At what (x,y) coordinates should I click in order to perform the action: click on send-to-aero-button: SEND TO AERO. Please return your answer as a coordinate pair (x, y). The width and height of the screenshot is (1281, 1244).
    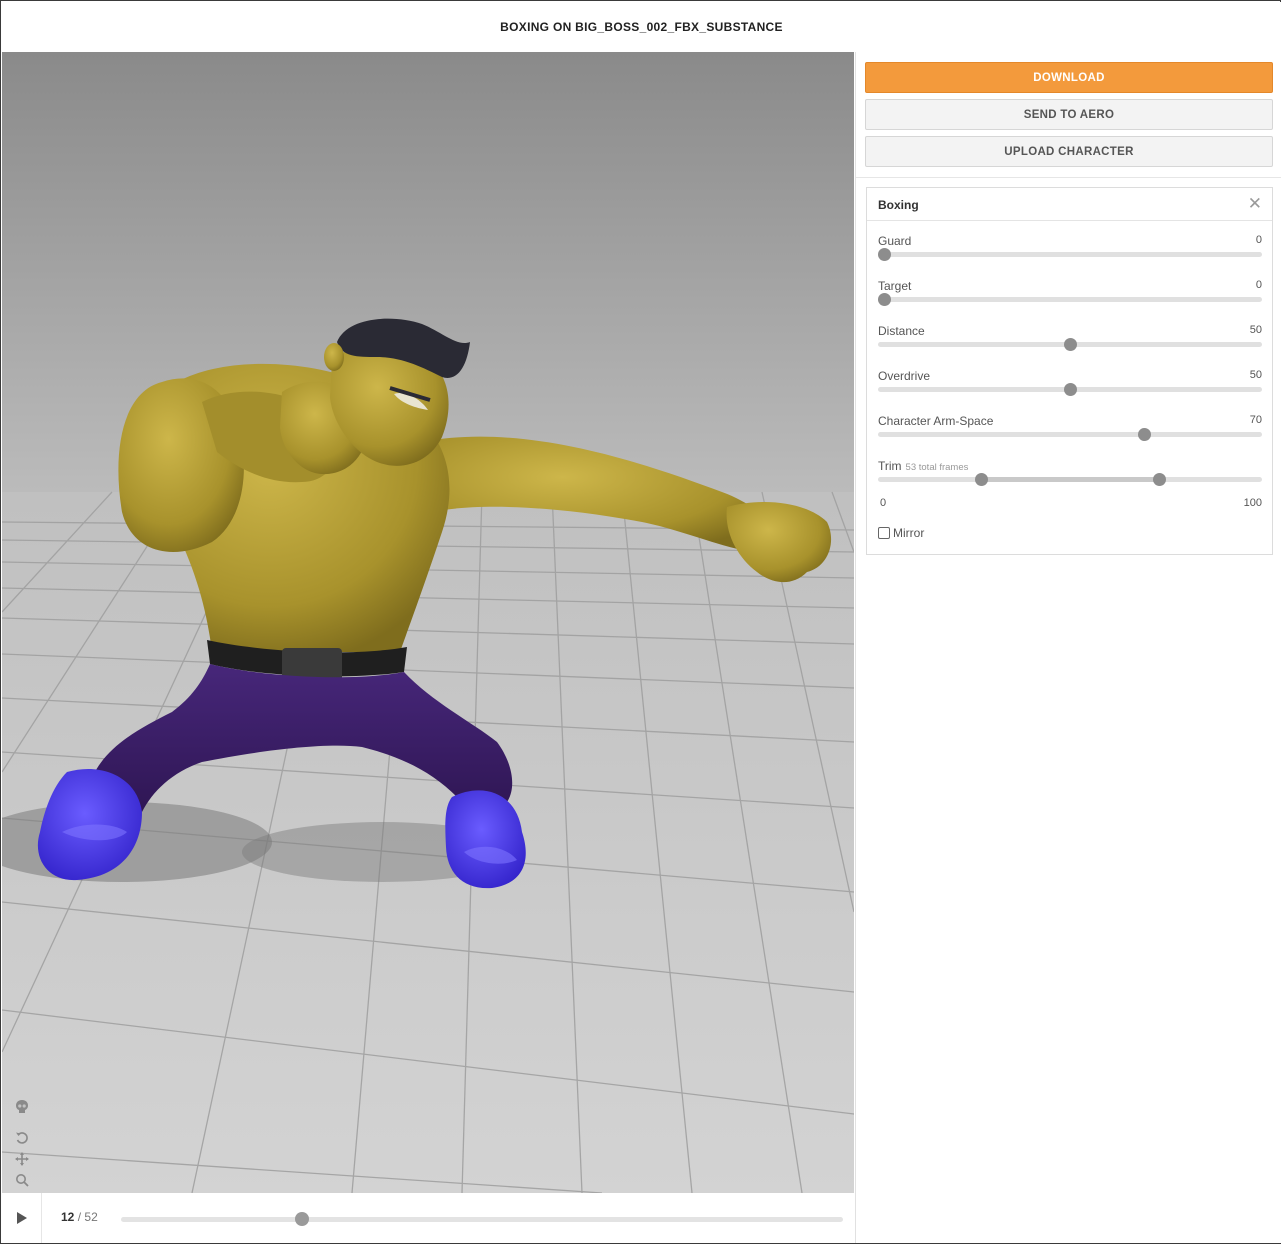
    Looking at the image, I should click on (1069, 114).